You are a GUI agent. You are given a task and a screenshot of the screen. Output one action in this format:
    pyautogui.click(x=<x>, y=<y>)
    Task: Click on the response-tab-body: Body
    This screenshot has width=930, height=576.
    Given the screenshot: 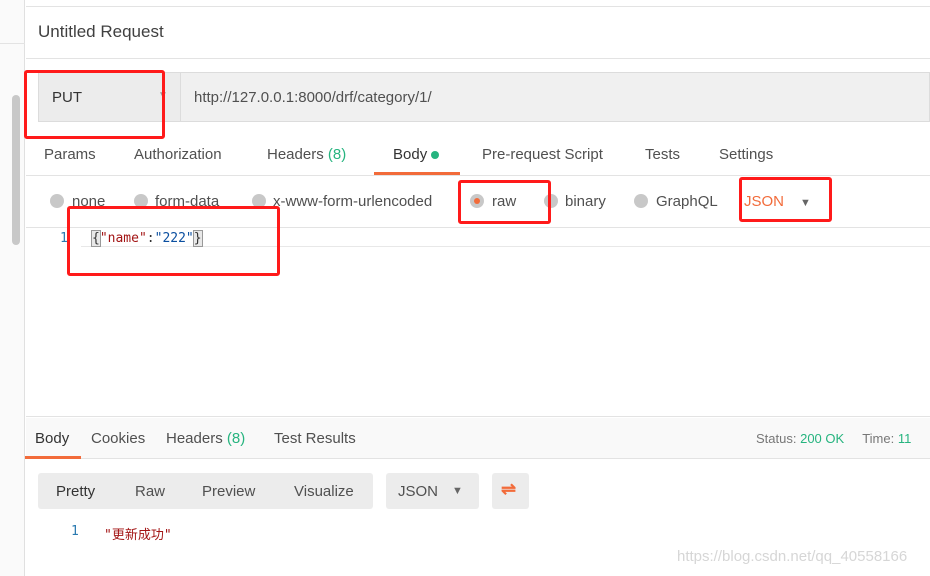 What is the action you would take?
    pyautogui.click(x=52, y=438)
    